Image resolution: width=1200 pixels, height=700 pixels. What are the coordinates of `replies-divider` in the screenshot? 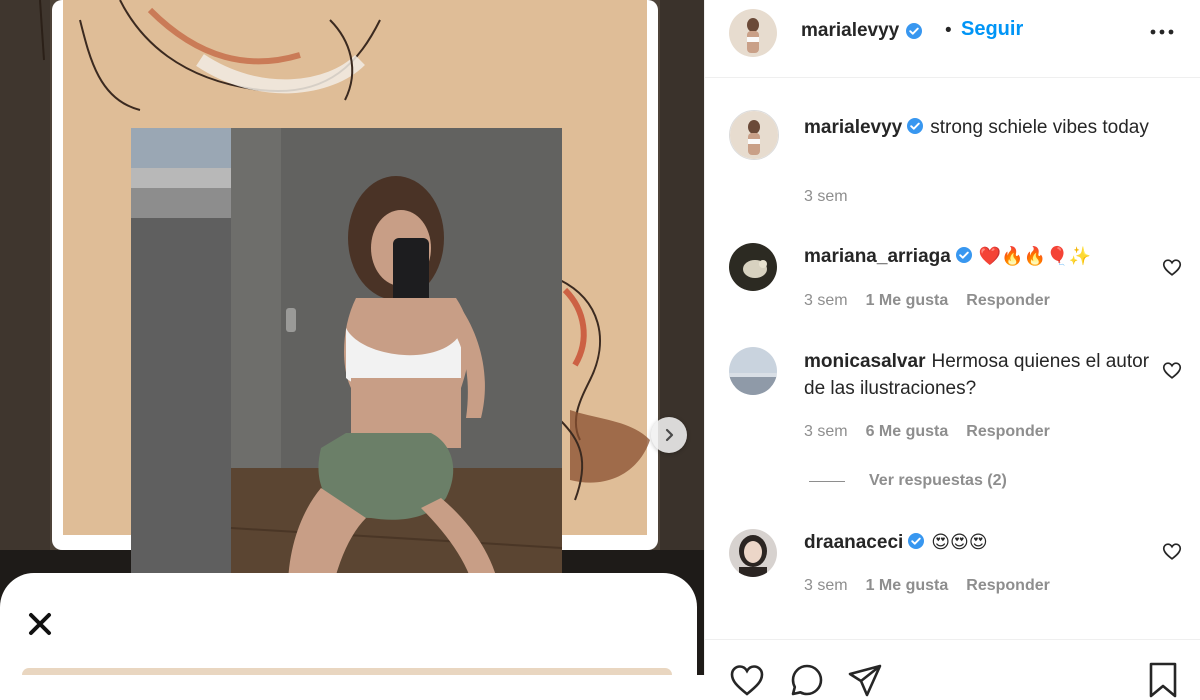 It's located at (827, 481).